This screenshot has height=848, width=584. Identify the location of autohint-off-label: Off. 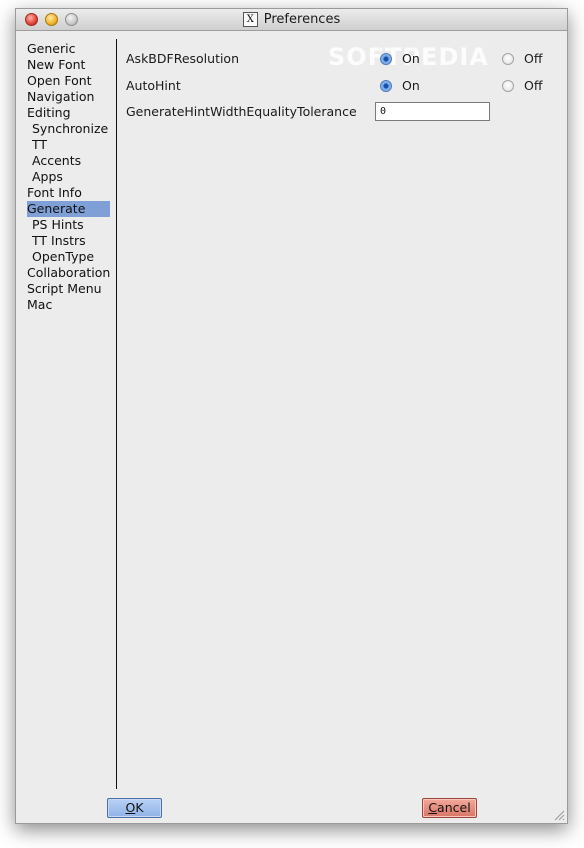
(533, 86).